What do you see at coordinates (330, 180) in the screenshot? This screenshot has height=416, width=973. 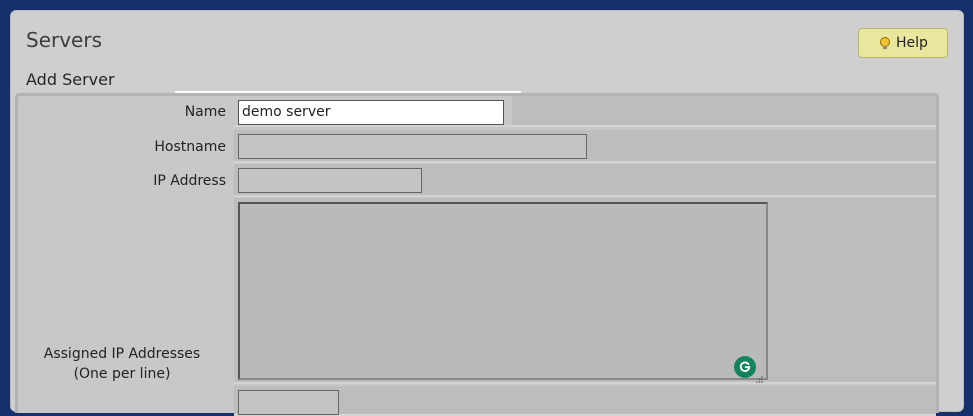 I see `ip-address-input` at bounding box center [330, 180].